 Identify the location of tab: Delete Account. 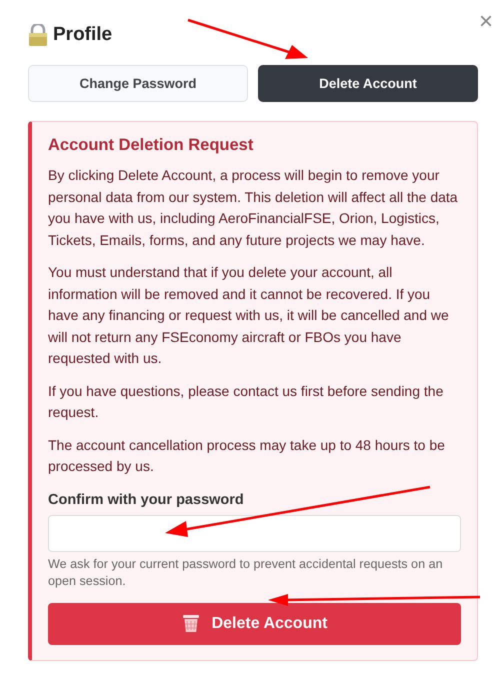
(368, 83).